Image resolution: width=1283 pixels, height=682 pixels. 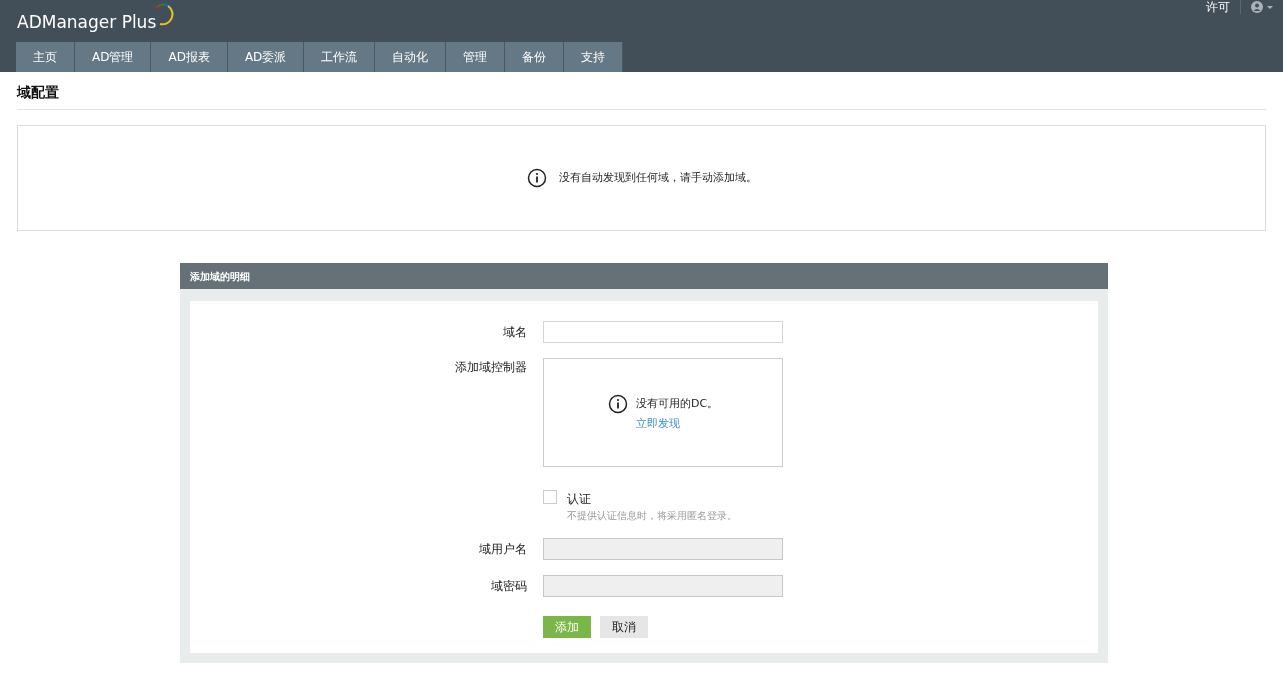 I want to click on add-button: 添加, so click(x=567, y=627).